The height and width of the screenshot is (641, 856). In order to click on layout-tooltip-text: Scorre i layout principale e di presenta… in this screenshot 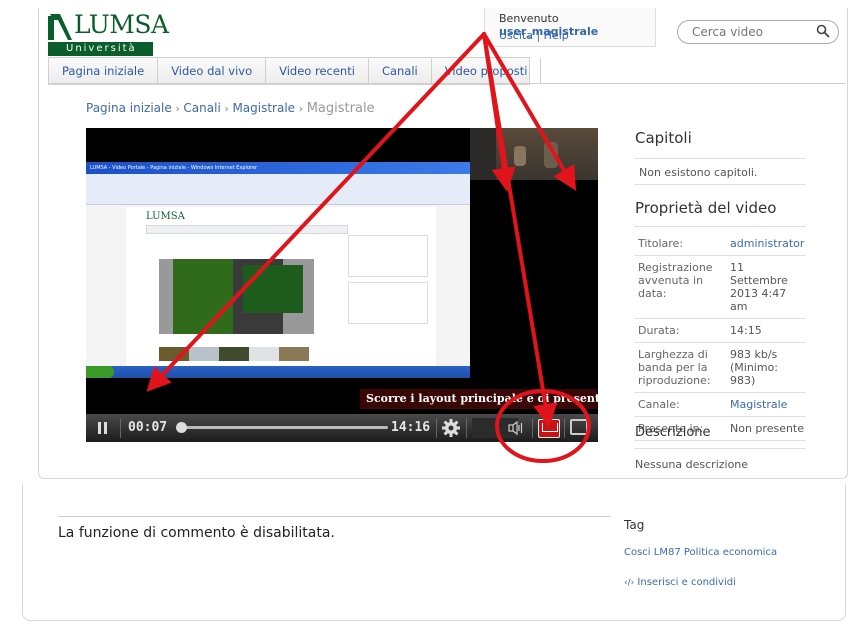, I will do `click(503, 398)`.